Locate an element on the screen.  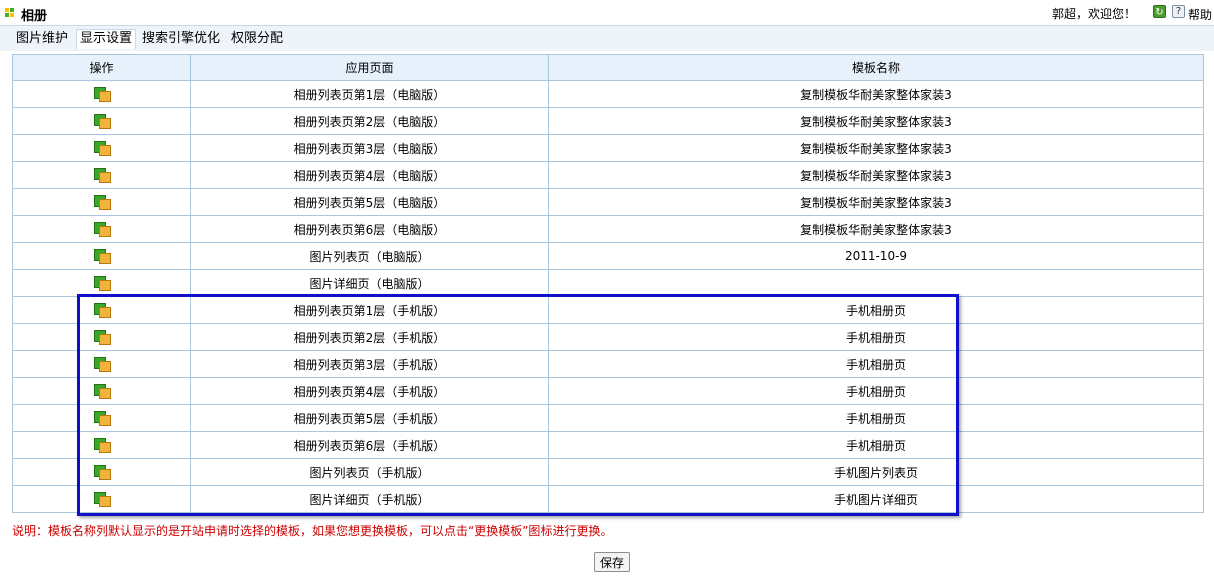
table-row: 相册列表页第6层（电脑版） 复制模板华耐美家整体家装3 is located at coordinates (608, 229).